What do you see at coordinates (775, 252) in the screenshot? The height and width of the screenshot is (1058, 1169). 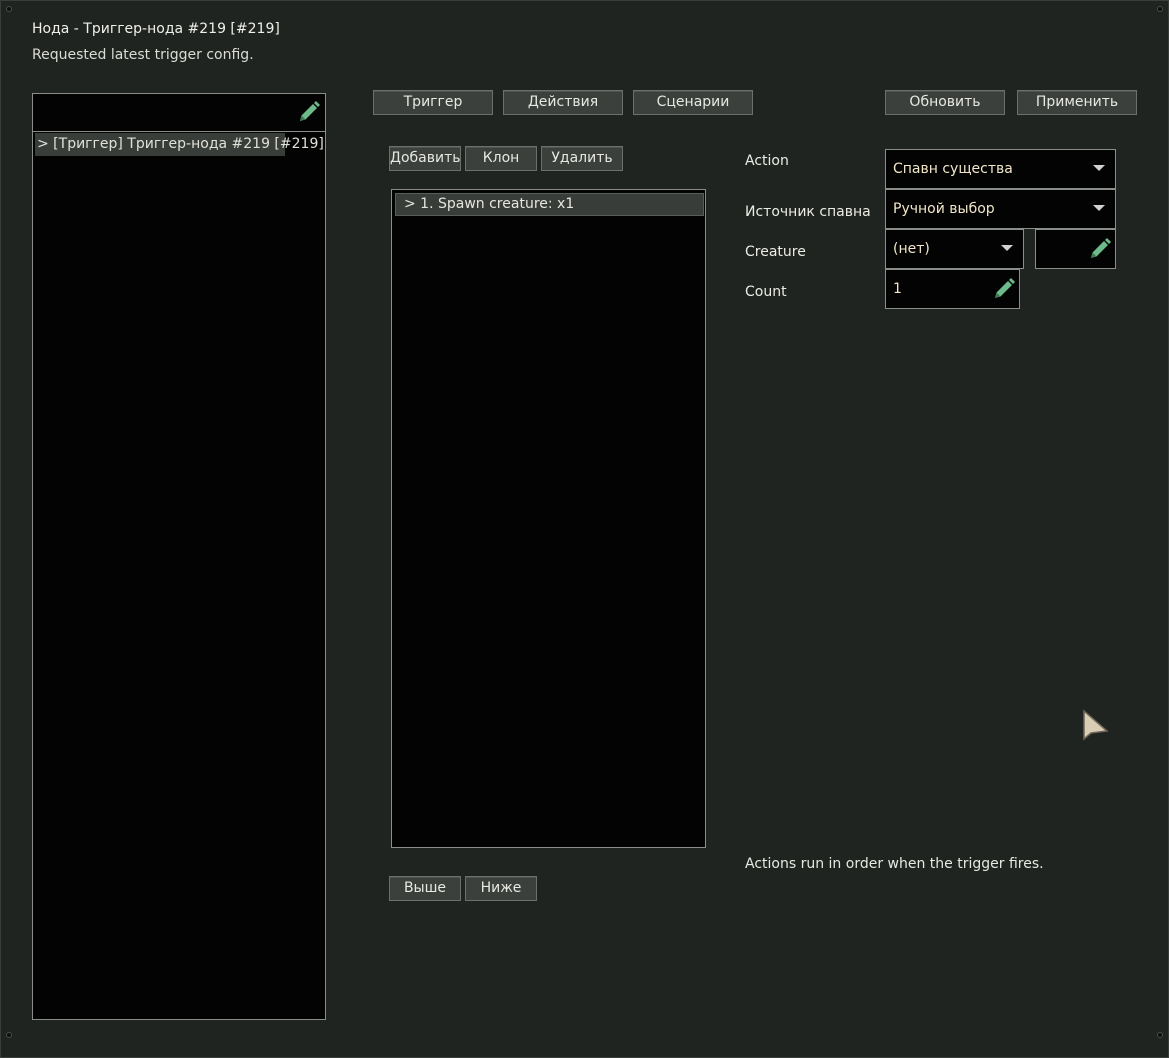 I see `creature-label: Creature` at bounding box center [775, 252].